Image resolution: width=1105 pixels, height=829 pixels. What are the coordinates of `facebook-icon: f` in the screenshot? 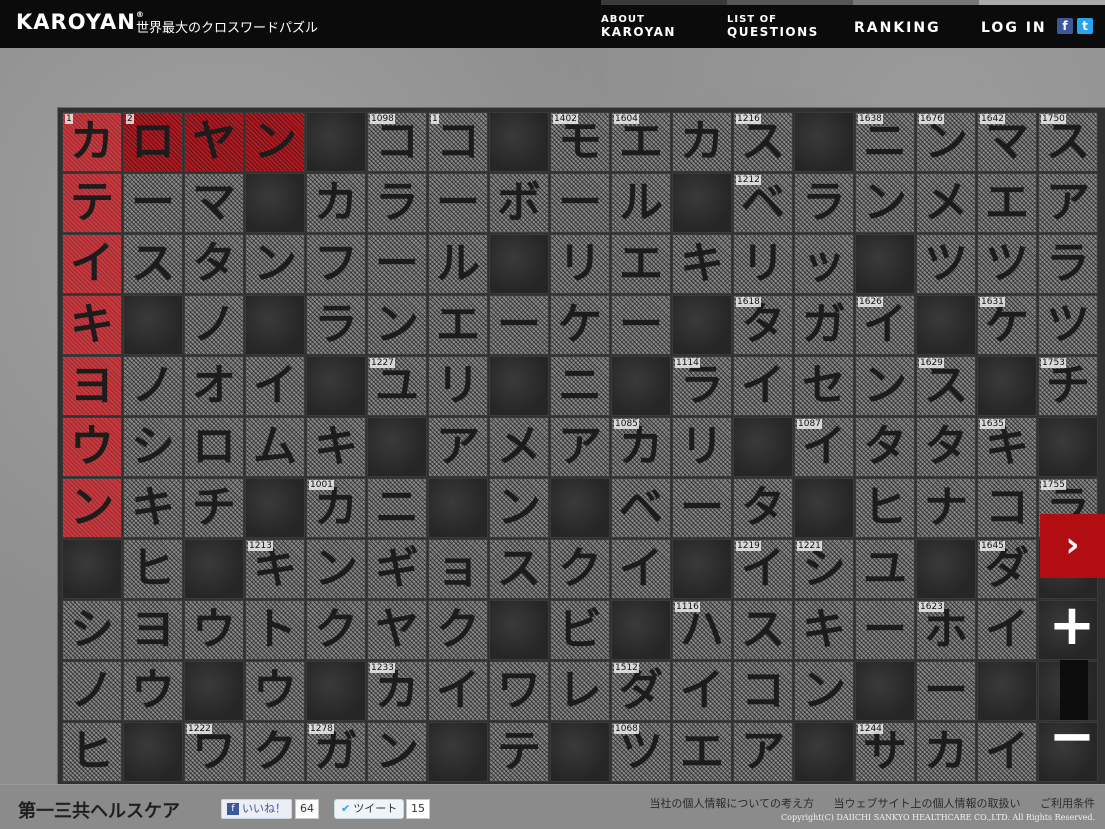 It's located at (1065, 26).